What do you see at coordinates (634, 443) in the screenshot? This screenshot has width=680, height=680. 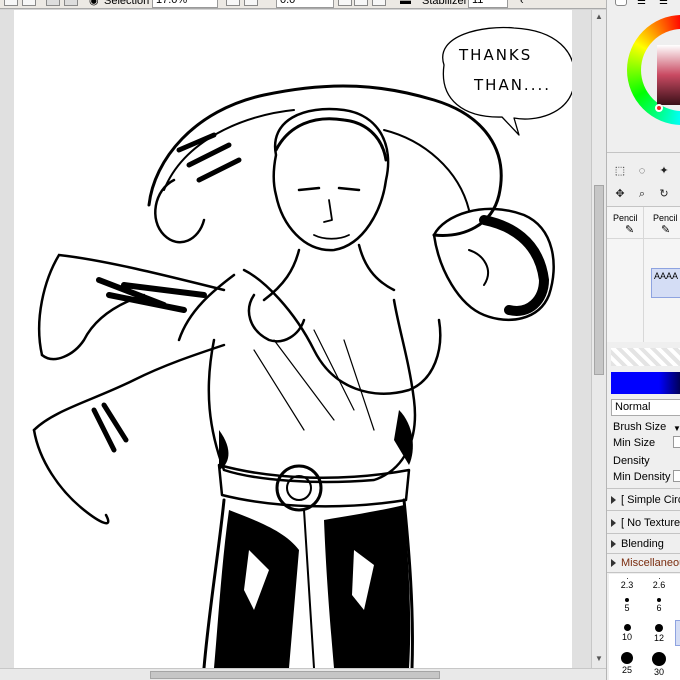 I see `min-size-label: Min Size` at bounding box center [634, 443].